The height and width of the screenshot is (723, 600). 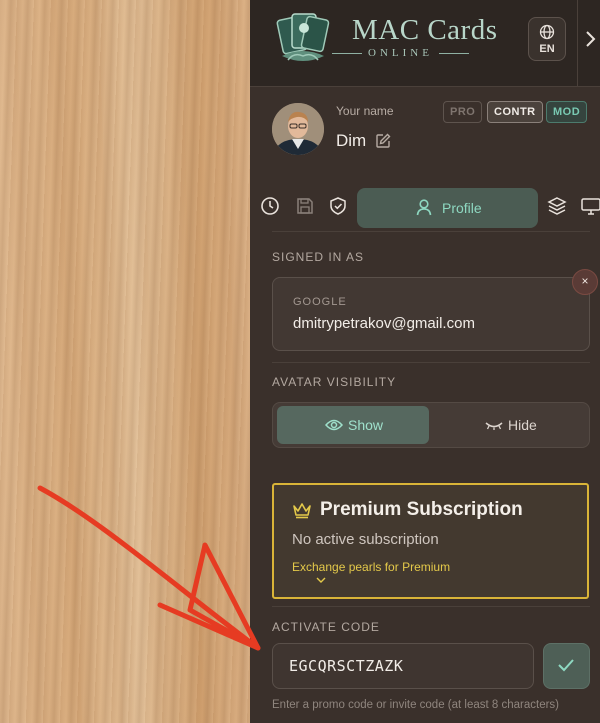 What do you see at coordinates (431, 425) in the screenshot?
I see `avatar-visibility-toggle: Show Hide` at bounding box center [431, 425].